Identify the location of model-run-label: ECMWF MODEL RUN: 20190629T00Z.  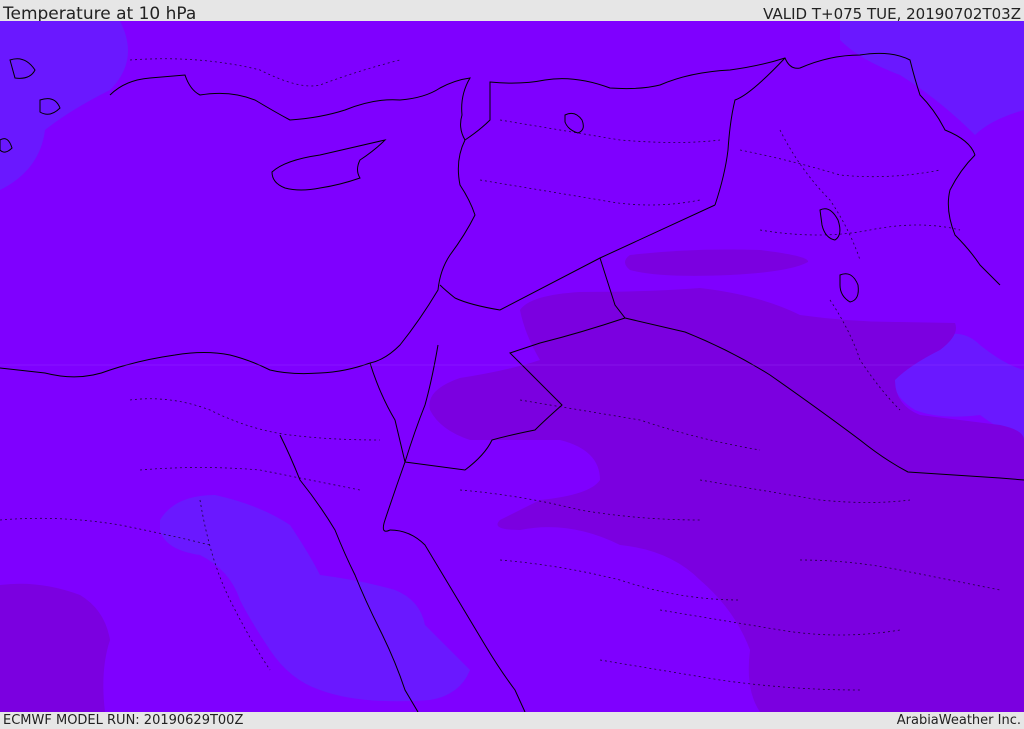
(123, 720).